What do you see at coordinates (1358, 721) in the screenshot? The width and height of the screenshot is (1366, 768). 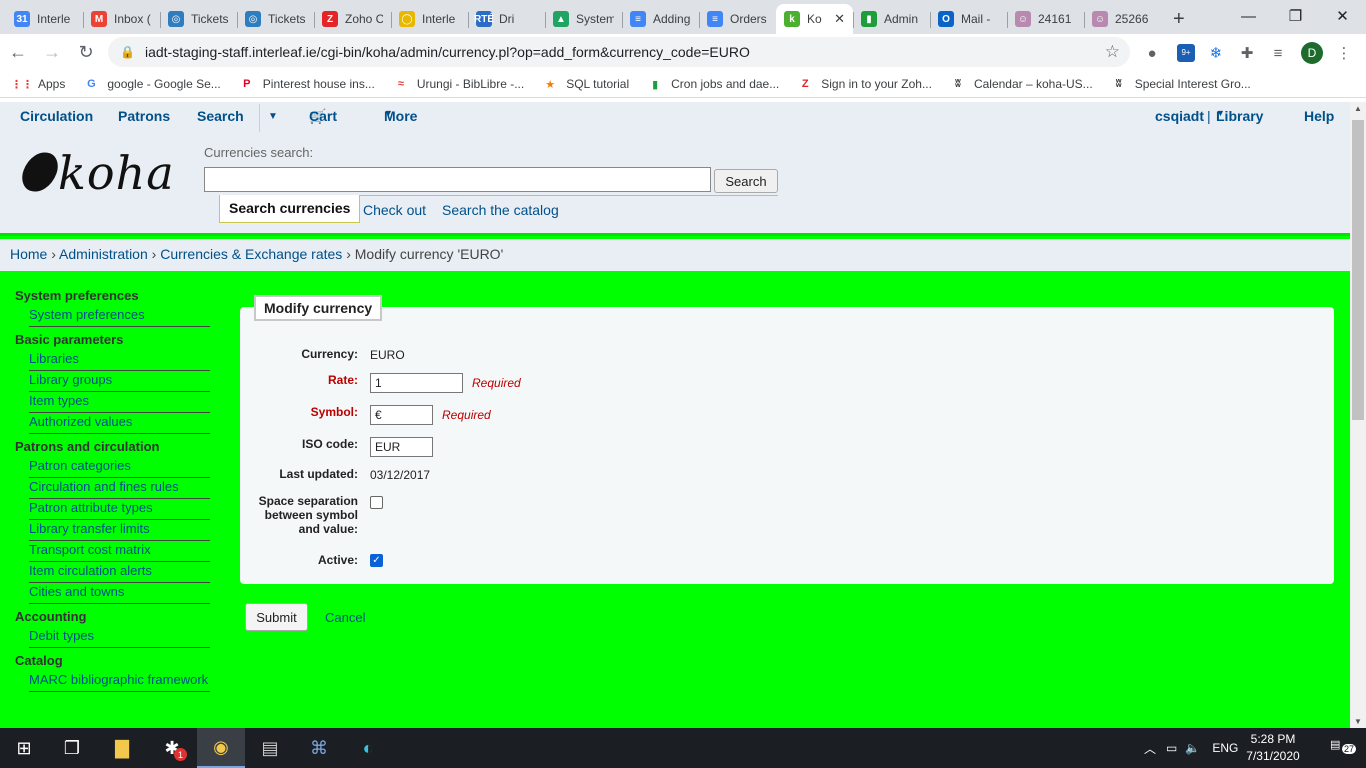 I see `scroll-down-icon: ▼` at bounding box center [1358, 721].